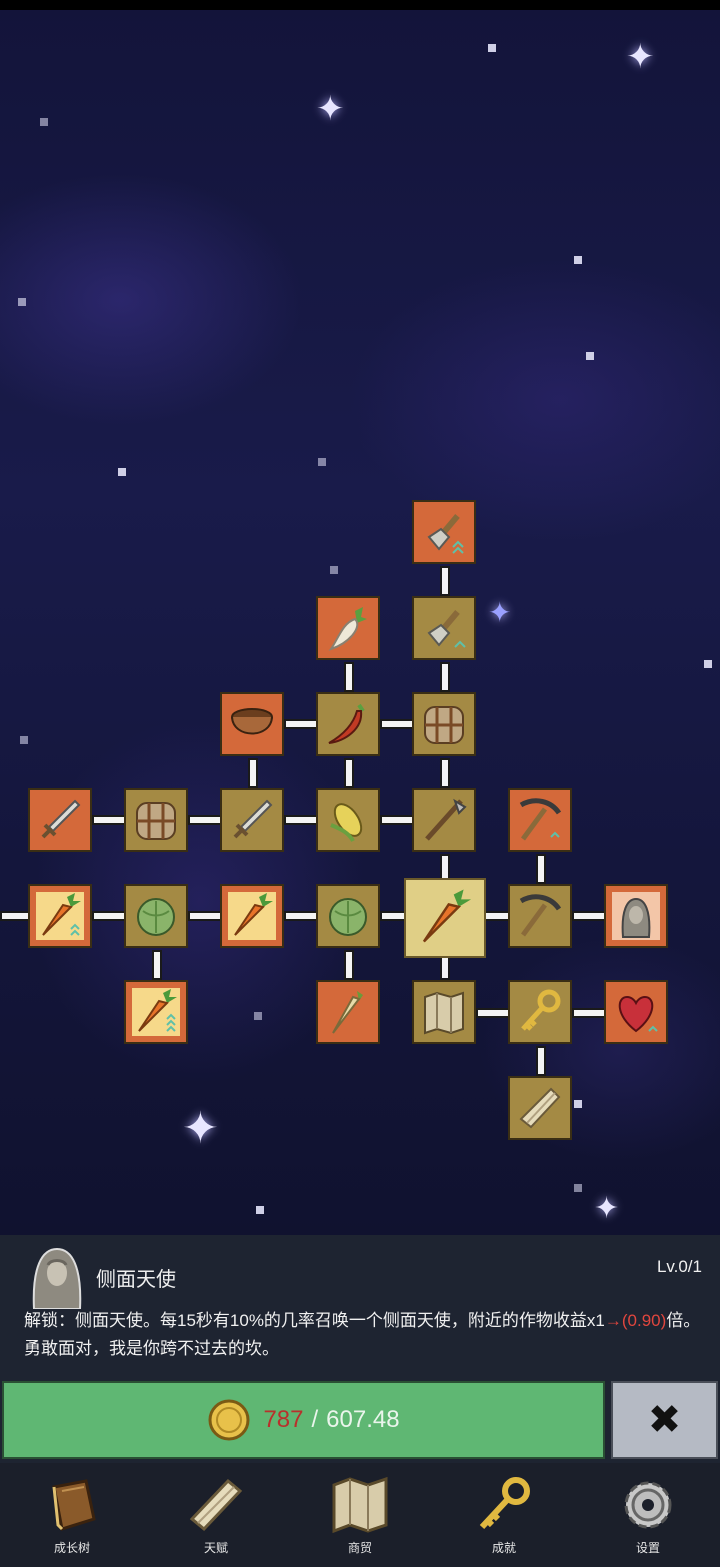 This screenshot has width=720, height=1567. I want to click on skill-node-angel, so click(636, 916).